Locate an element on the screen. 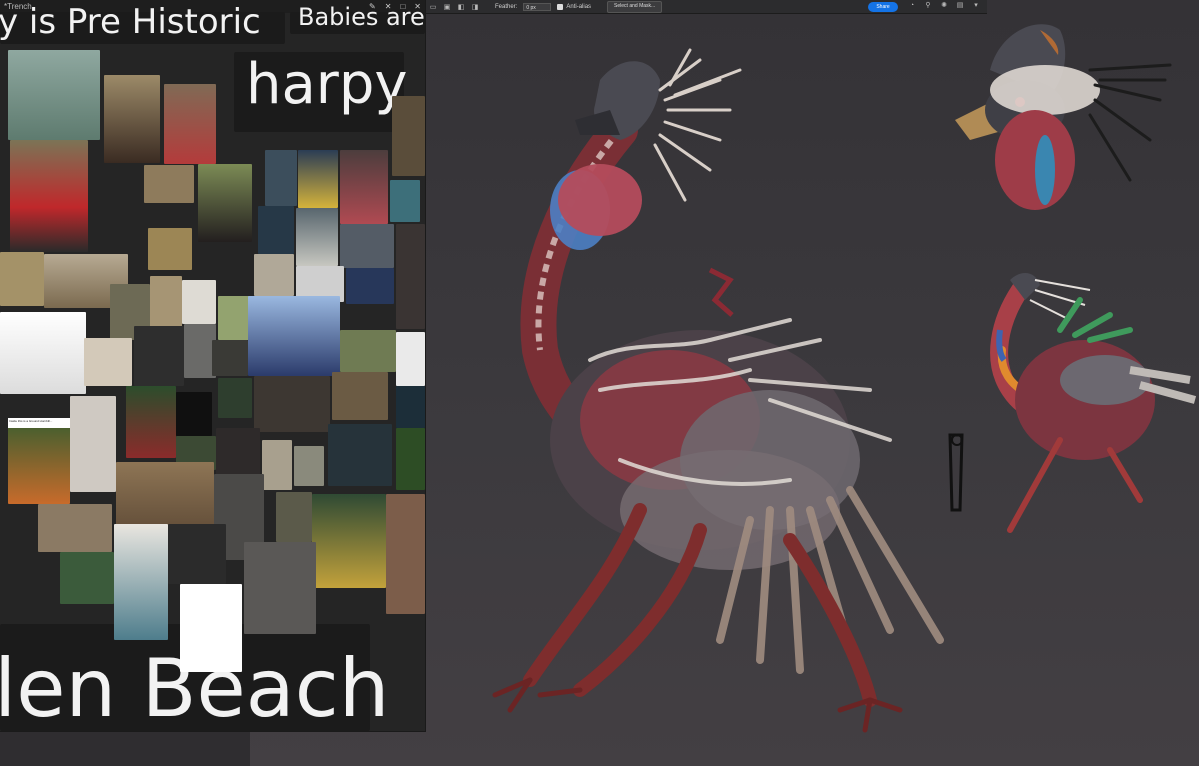 This screenshot has height=766, width=1199. workspace-icon: ▤ is located at coordinates (960, 5).